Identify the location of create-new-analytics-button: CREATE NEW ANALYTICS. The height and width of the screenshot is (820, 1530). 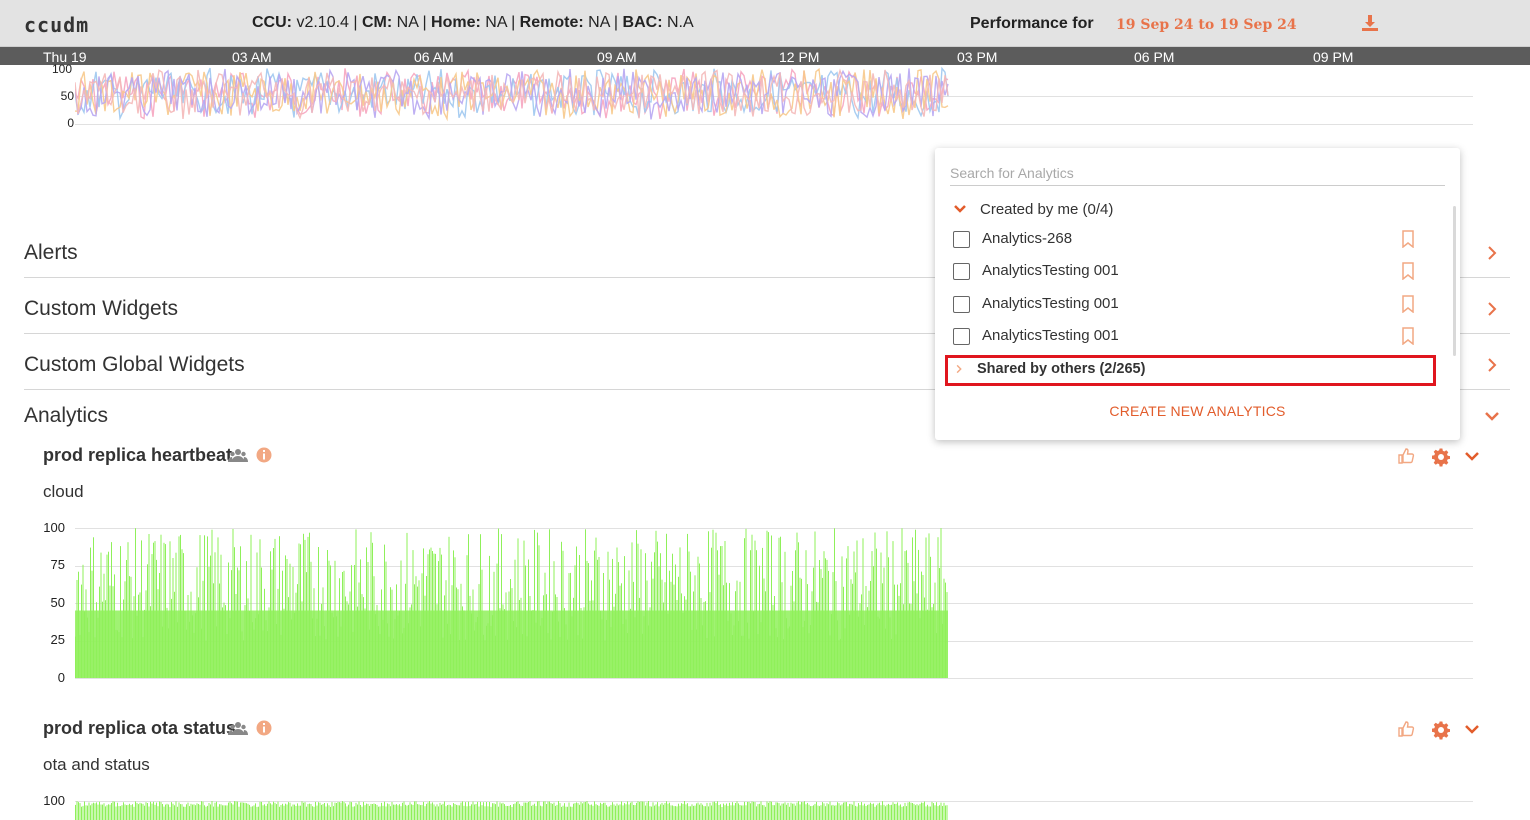
(1197, 411).